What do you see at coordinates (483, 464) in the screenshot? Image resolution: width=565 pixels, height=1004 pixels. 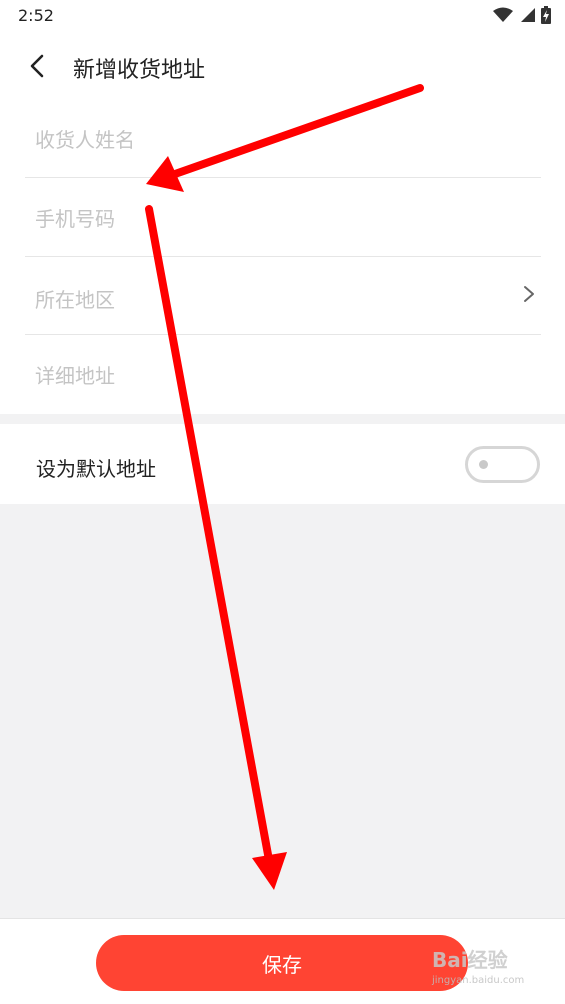 I see `toggle-knob` at bounding box center [483, 464].